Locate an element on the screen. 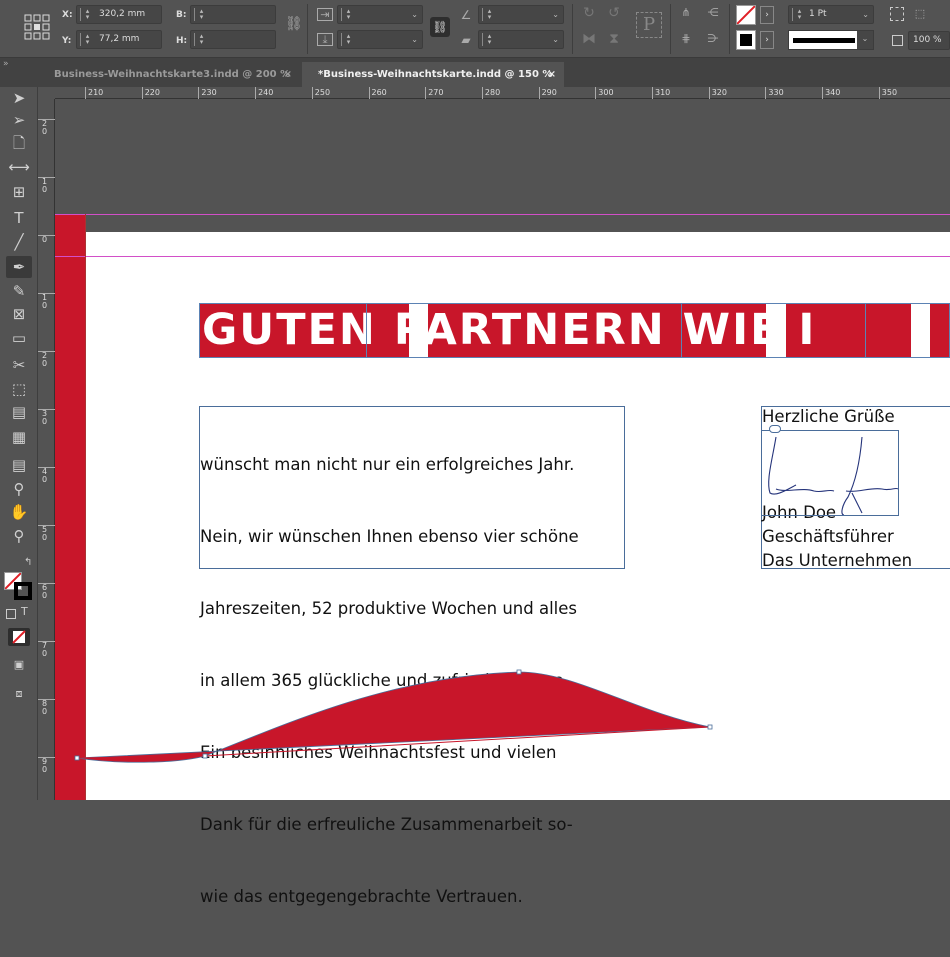 The image size is (950, 957). tab-document-2: *Business-Weihnachtskarte.indd @ 150 % × is located at coordinates (433, 74).